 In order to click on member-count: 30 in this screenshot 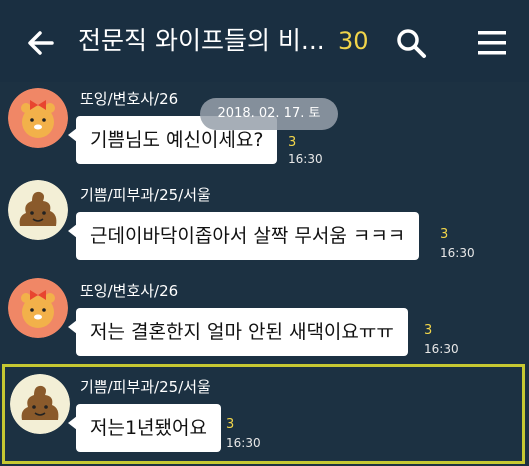, I will do `click(353, 41)`.